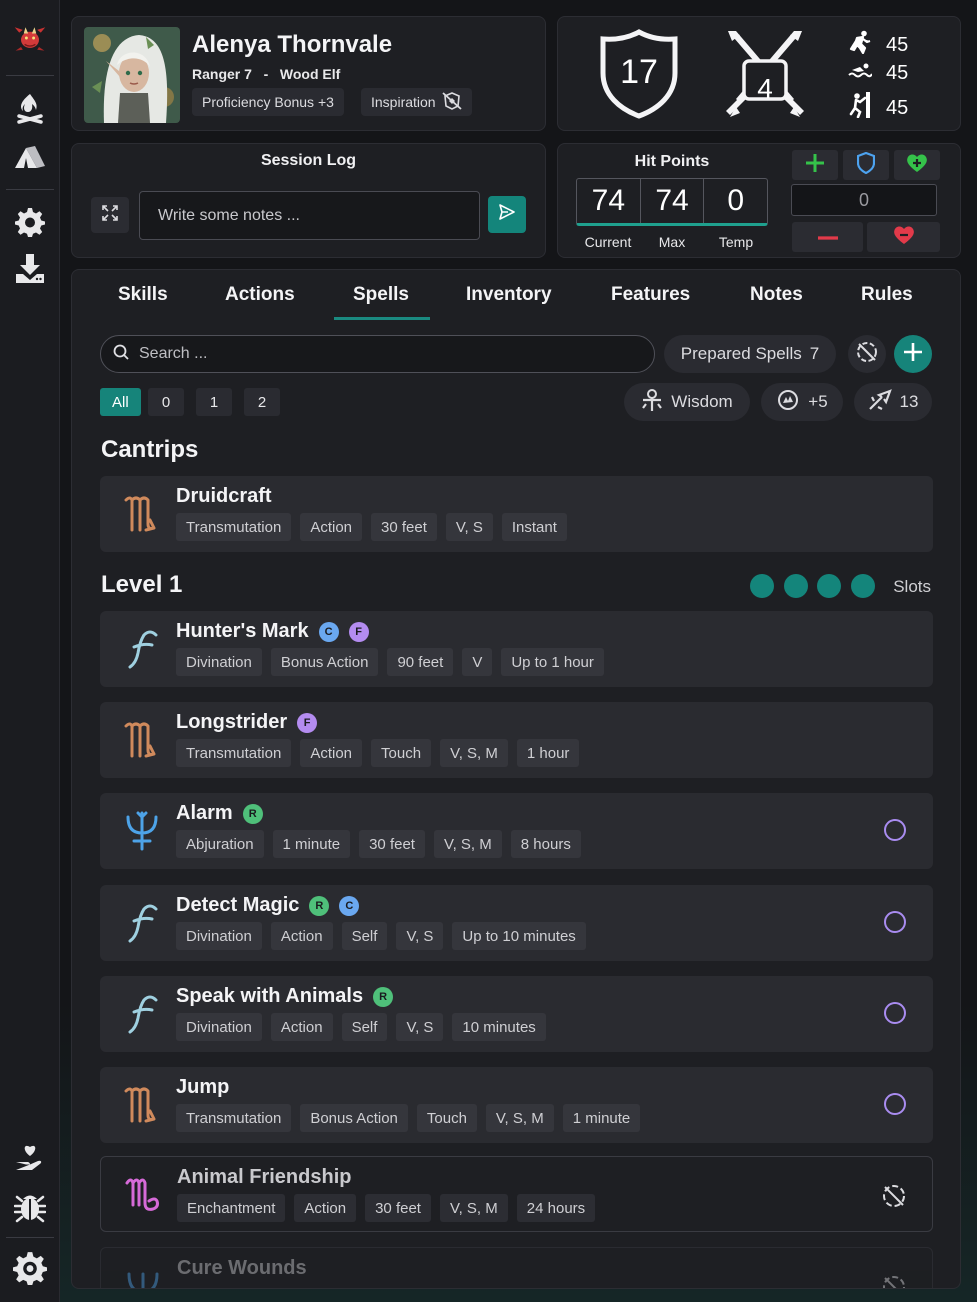  I want to click on spell-tag: Divination, so click(219, 936).